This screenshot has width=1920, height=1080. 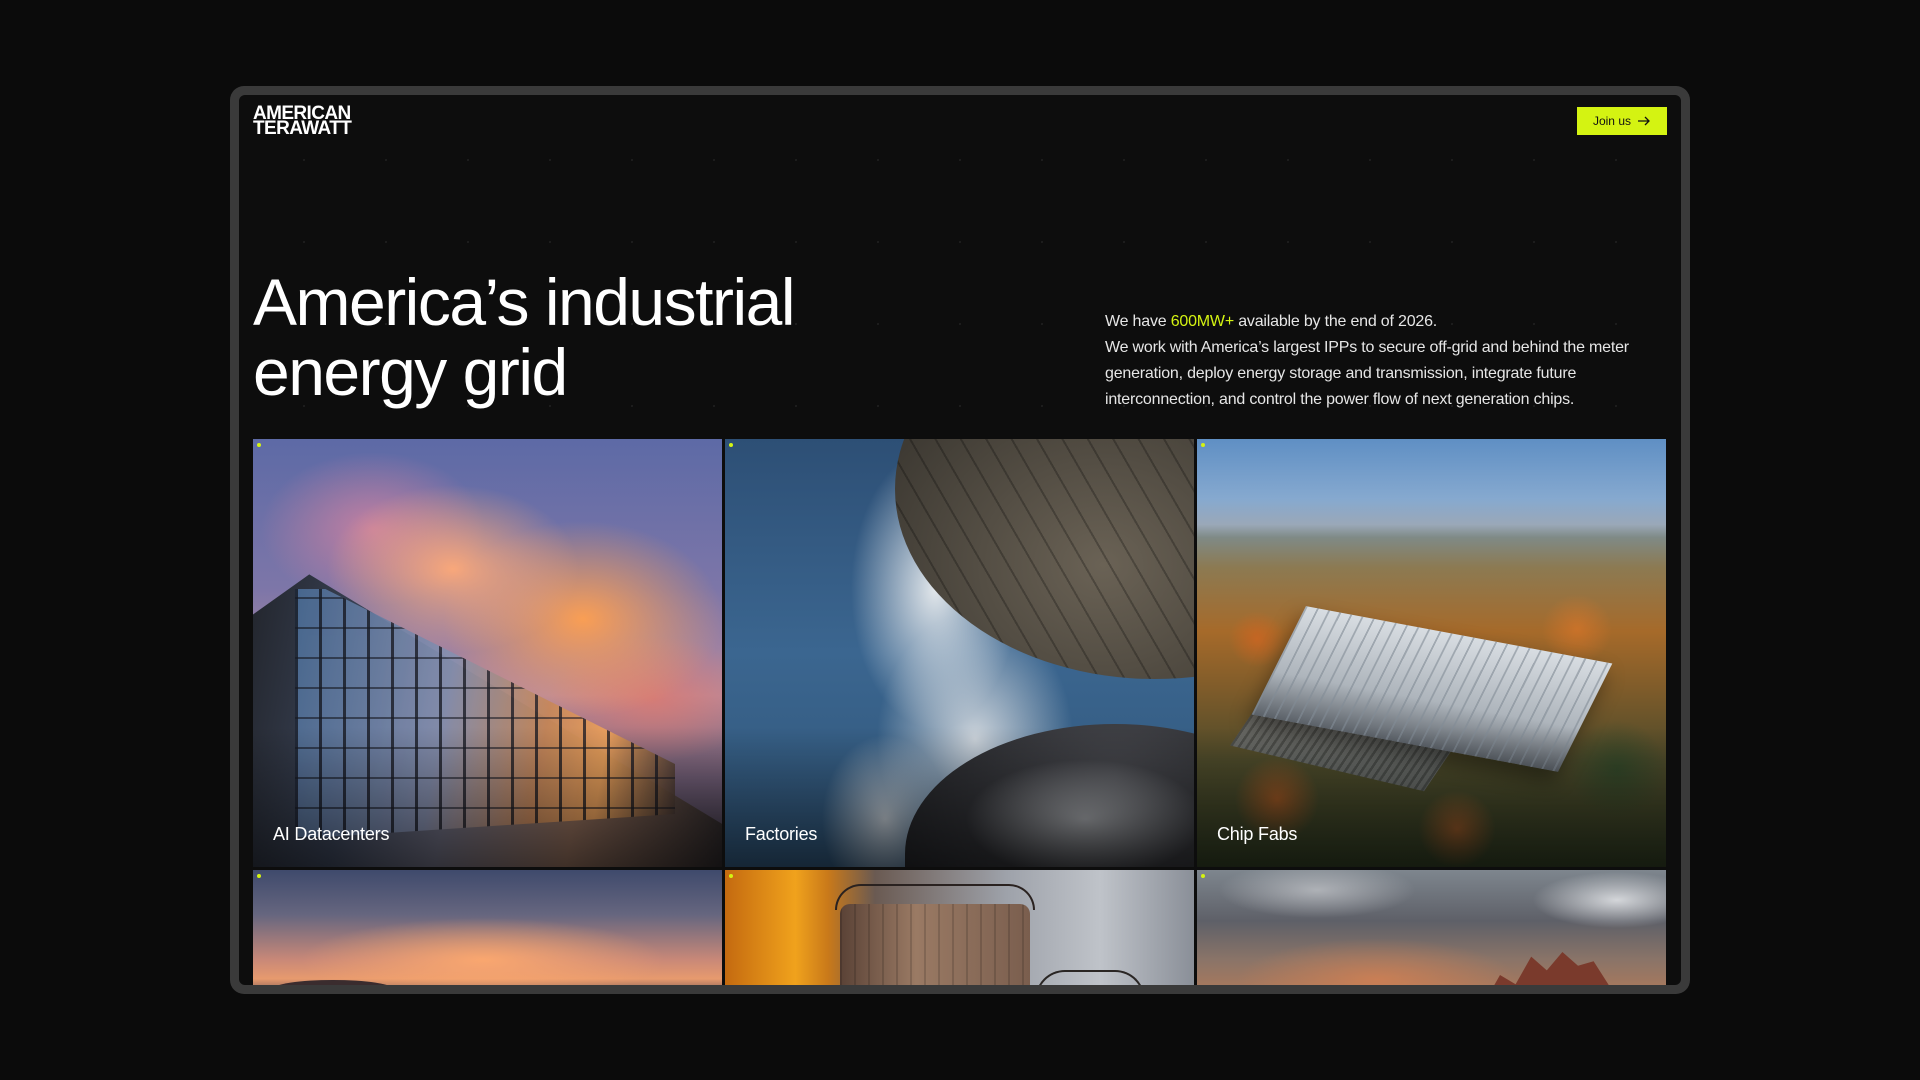 I want to click on card-industrial-silo, so click(x=959, y=927).